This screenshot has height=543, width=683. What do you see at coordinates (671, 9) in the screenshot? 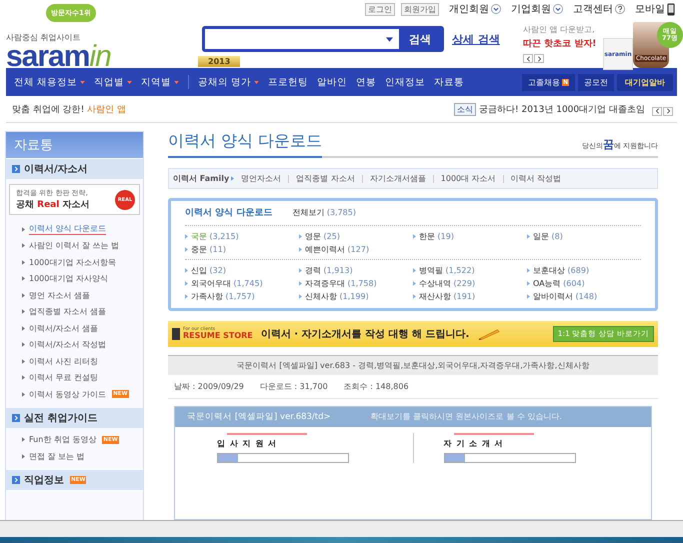
I see `phone-icon` at bounding box center [671, 9].